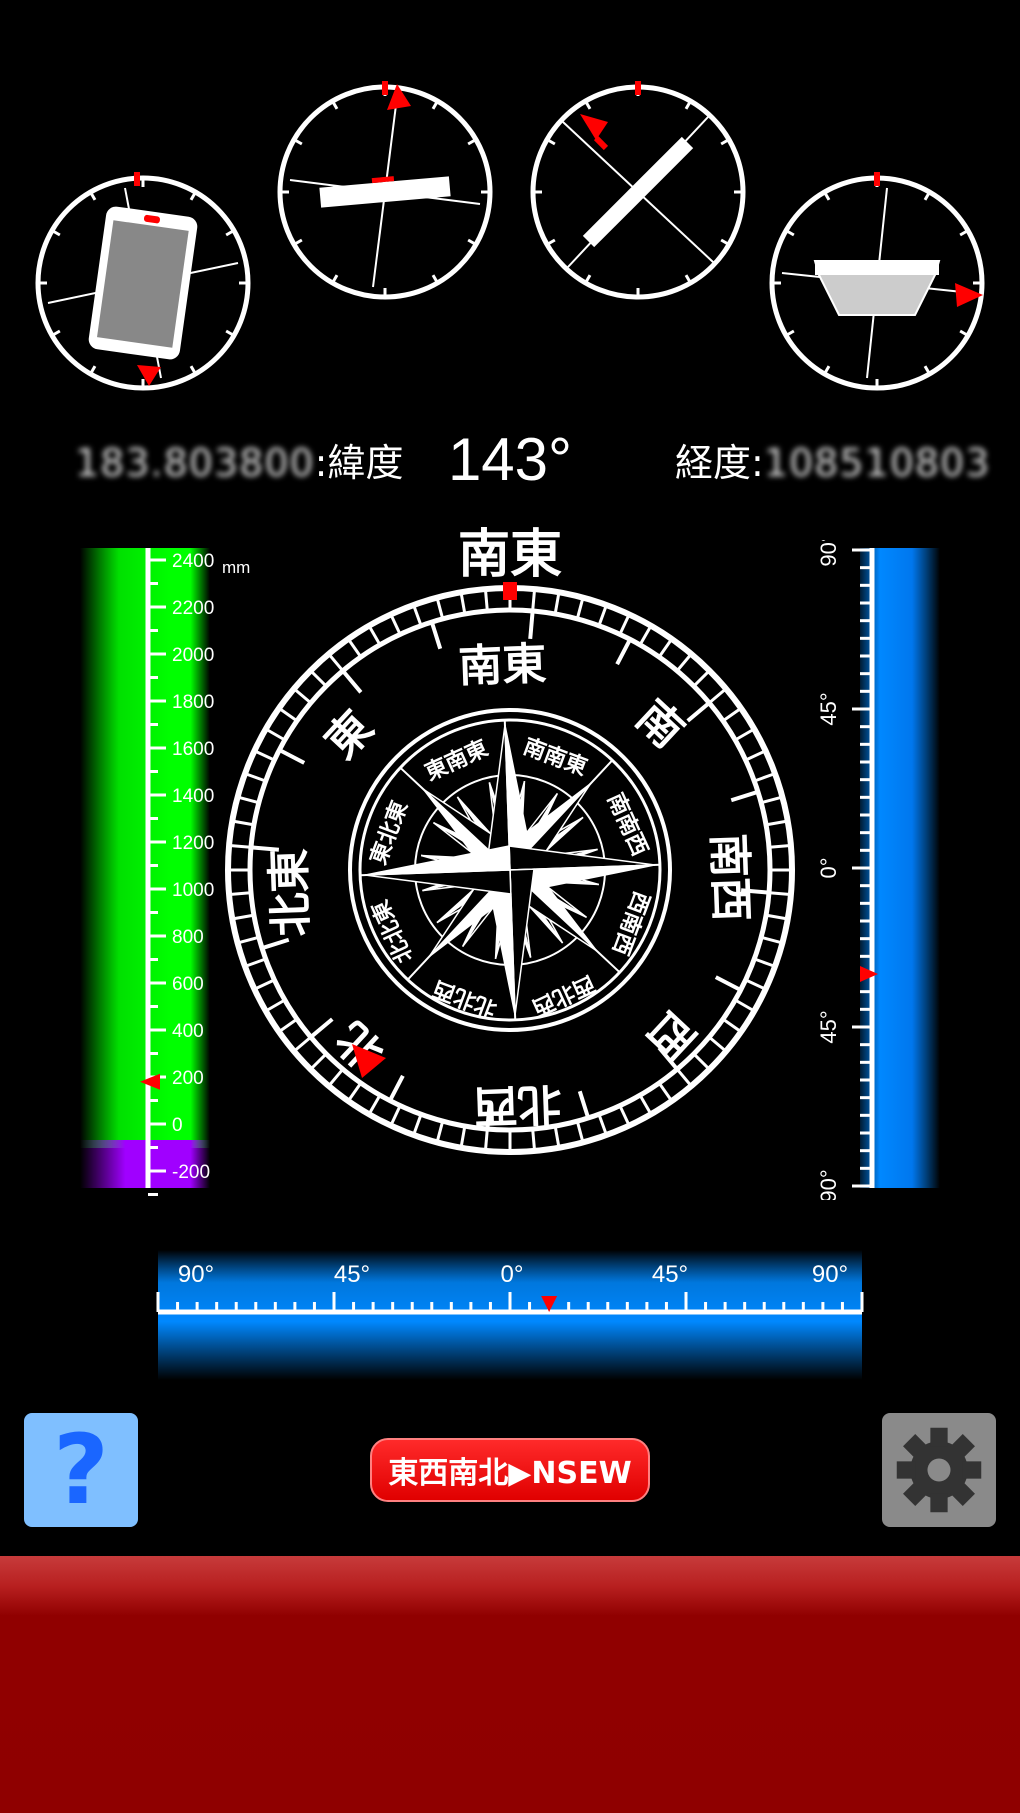 This screenshot has height=1813, width=1020. Describe the element at coordinates (236, 567) in the screenshot. I see `altitude-unit: mm` at that location.